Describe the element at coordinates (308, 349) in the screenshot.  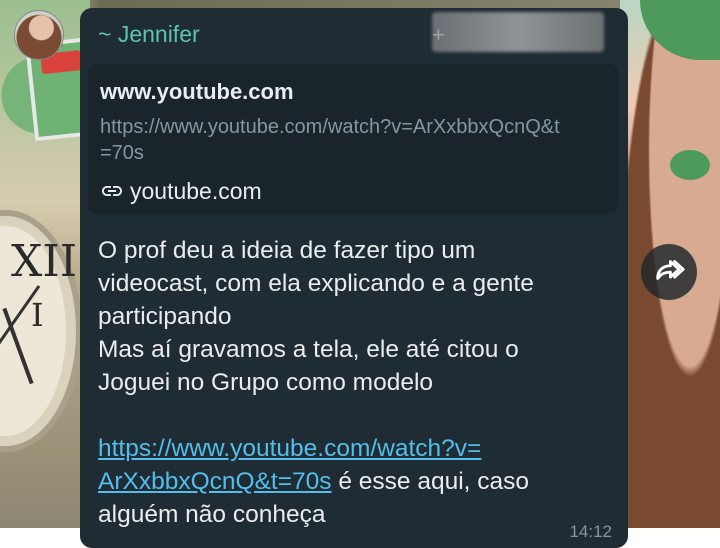
I see `message-line: Mas aí gravamos a tela, ele até citou o` at that location.